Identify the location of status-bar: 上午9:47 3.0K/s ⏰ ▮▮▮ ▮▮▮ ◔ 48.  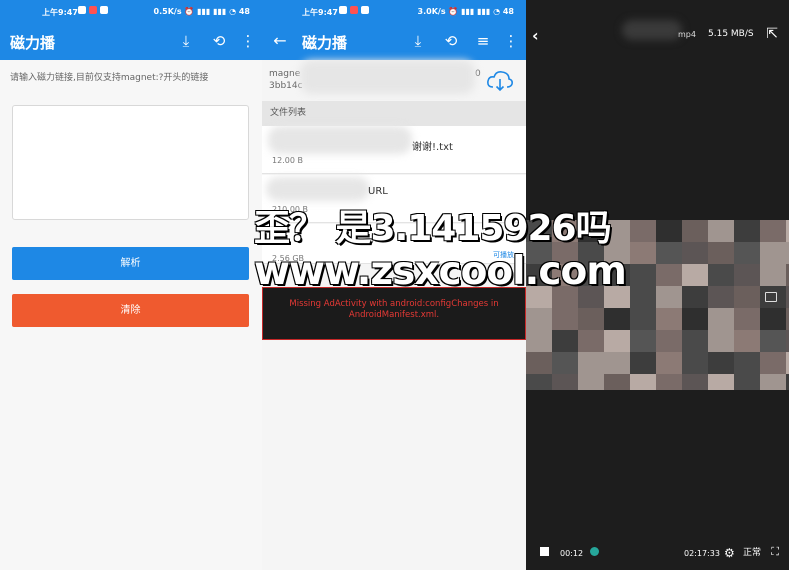
(394, 11).